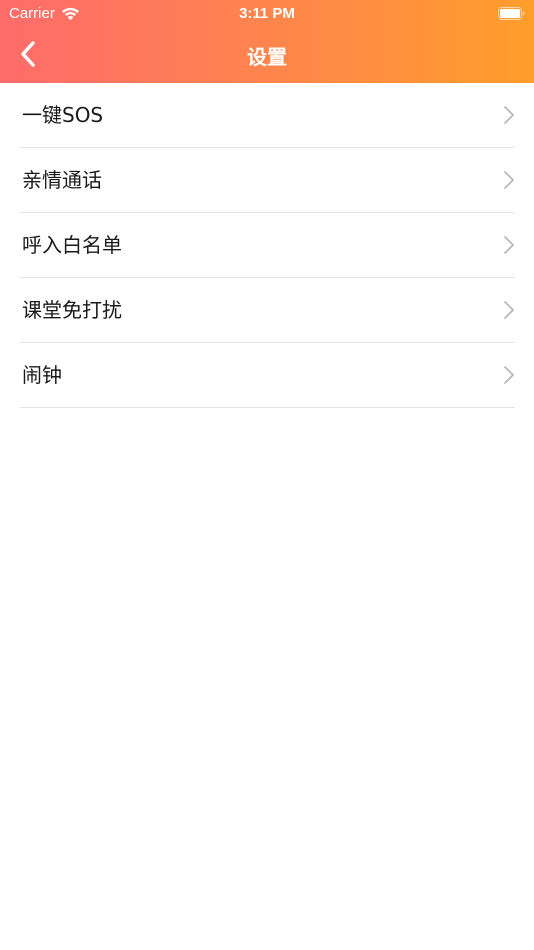  I want to click on settings-item-label: 闹钟, so click(42, 375).